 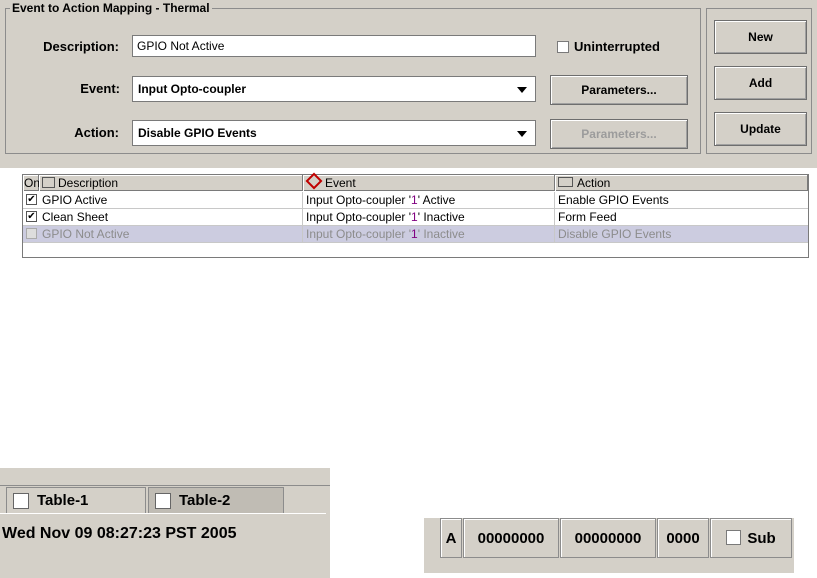 What do you see at coordinates (760, 129) in the screenshot?
I see `update-button: Update` at bounding box center [760, 129].